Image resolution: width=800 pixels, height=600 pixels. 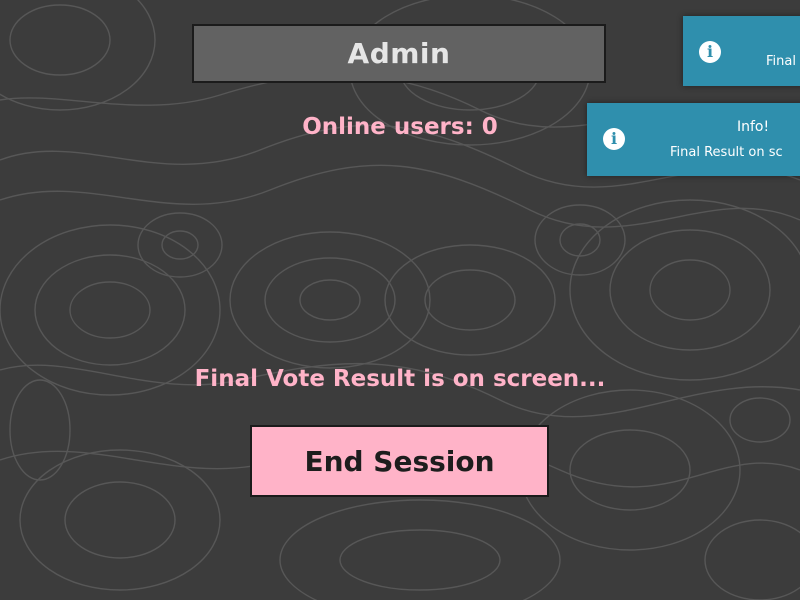 I want to click on toast-message: Final Result on sc, so click(x=726, y=152).